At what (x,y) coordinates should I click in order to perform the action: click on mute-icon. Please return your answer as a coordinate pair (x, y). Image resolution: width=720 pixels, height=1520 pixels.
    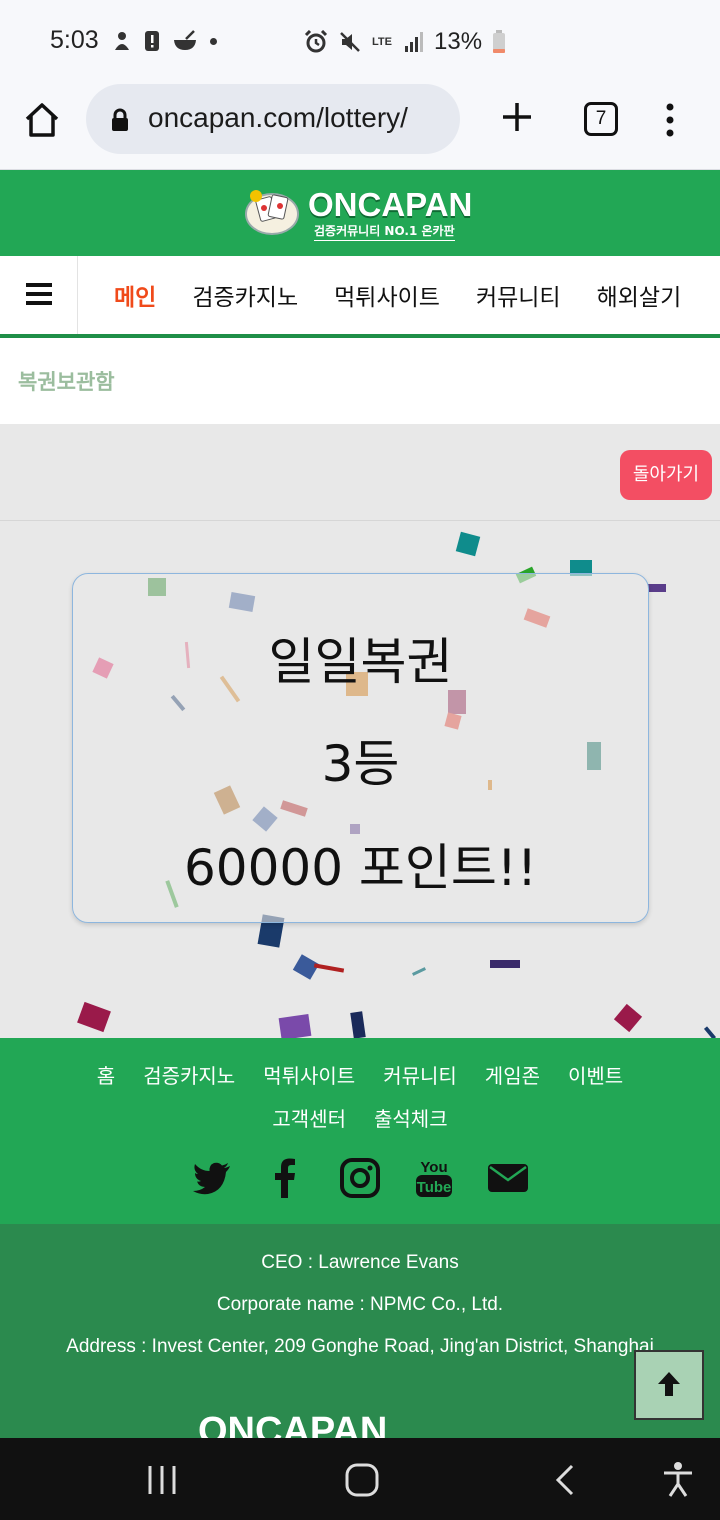
    Looking at the image, I should click on (350, 42).